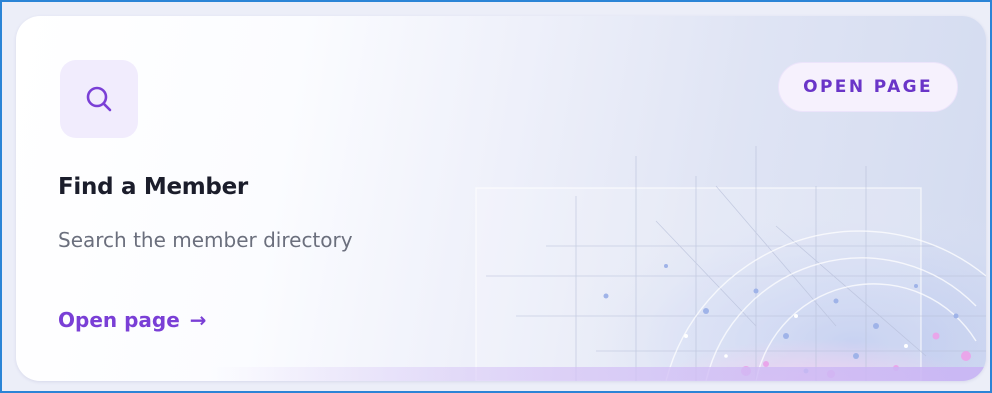 This screenshot has height=393, width=992. I want to click on card-title: Find a Member, so click(153, 187).